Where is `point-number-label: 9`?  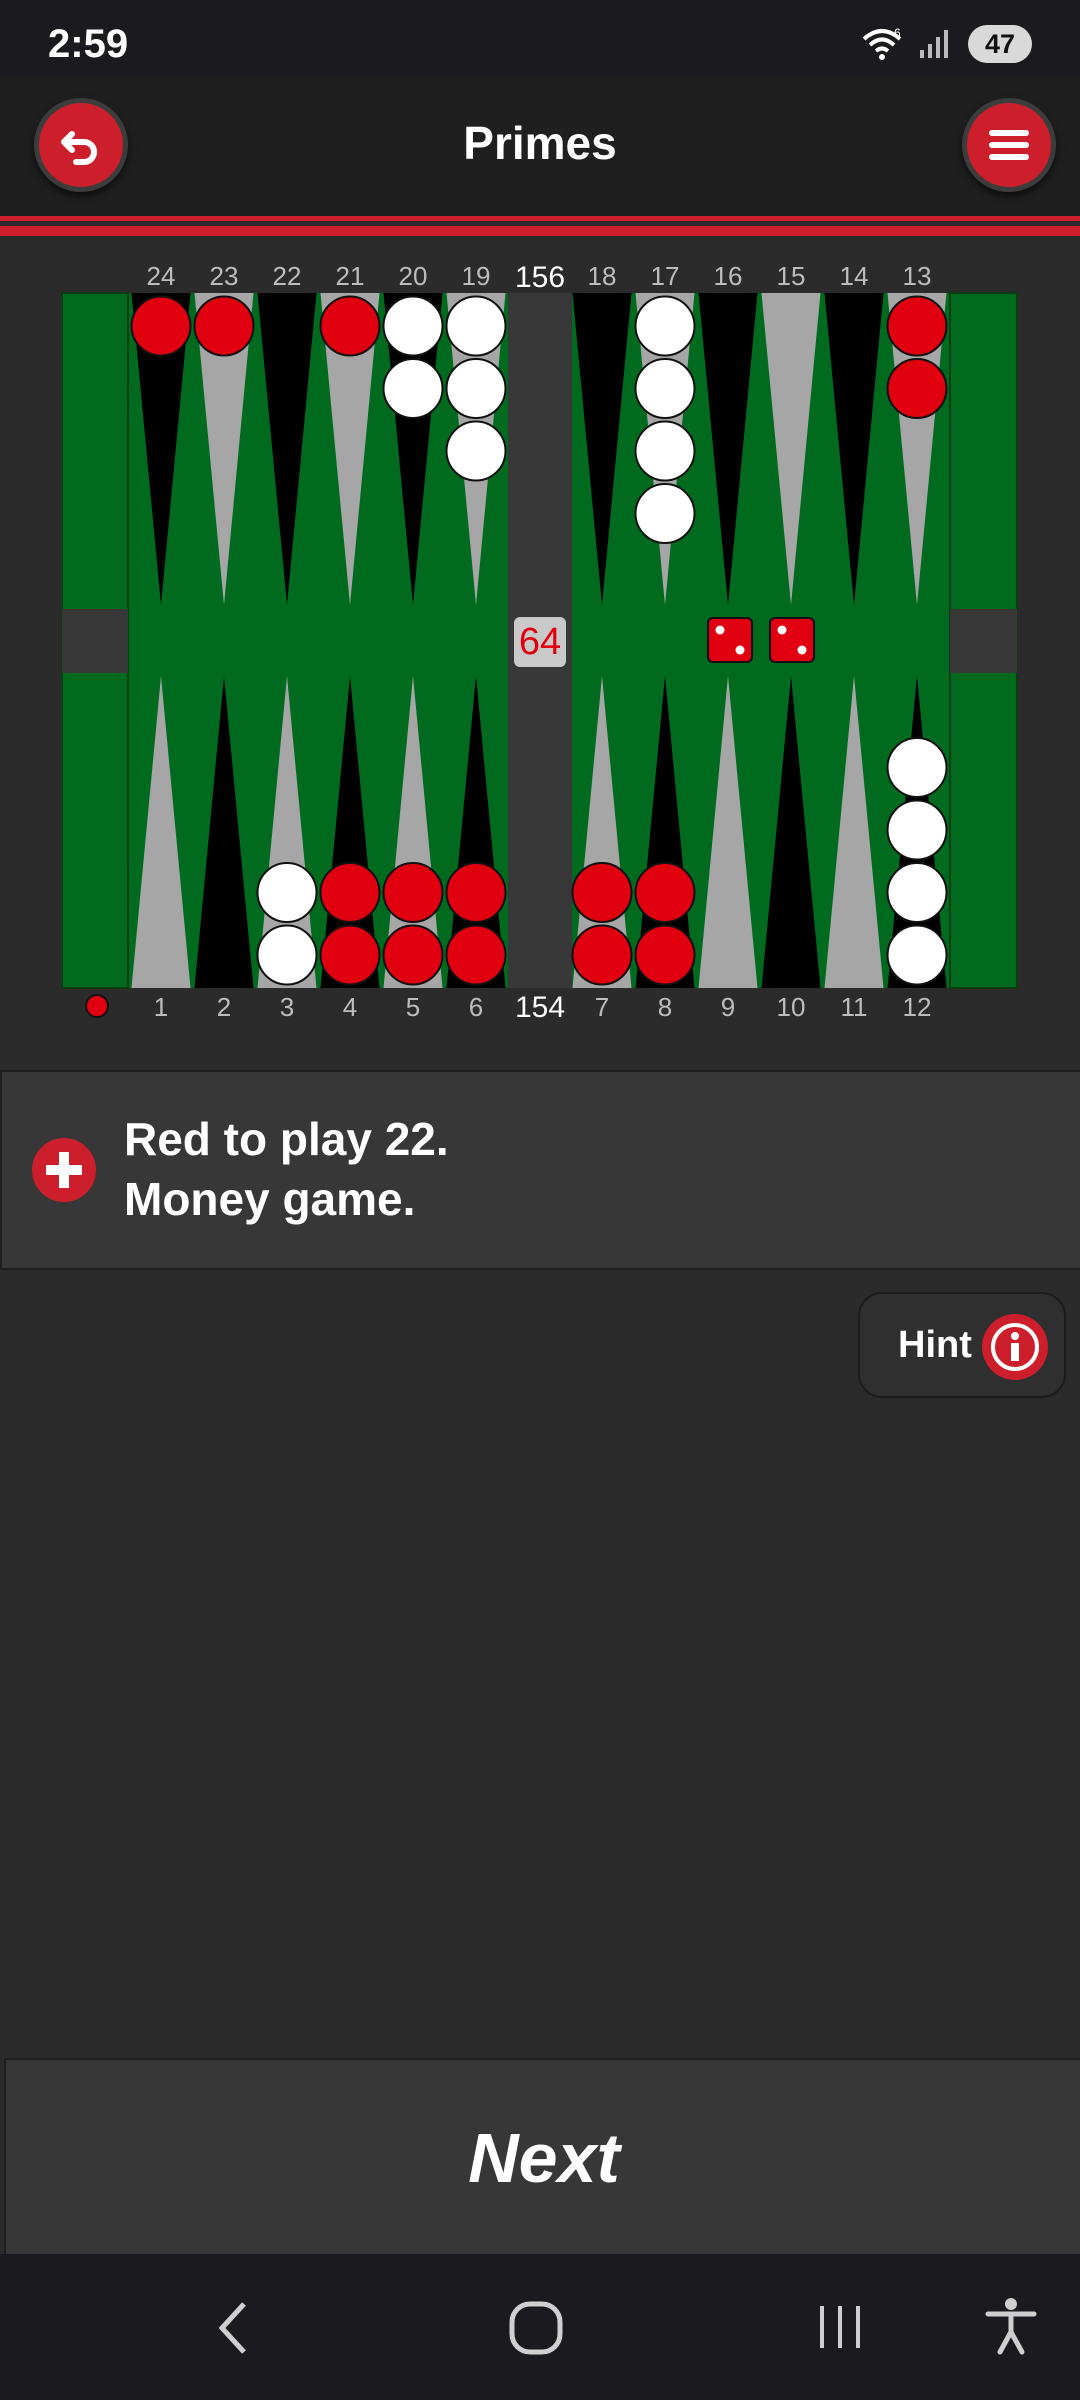
point-number-label: 9 is located at coordinates (728, 1007).